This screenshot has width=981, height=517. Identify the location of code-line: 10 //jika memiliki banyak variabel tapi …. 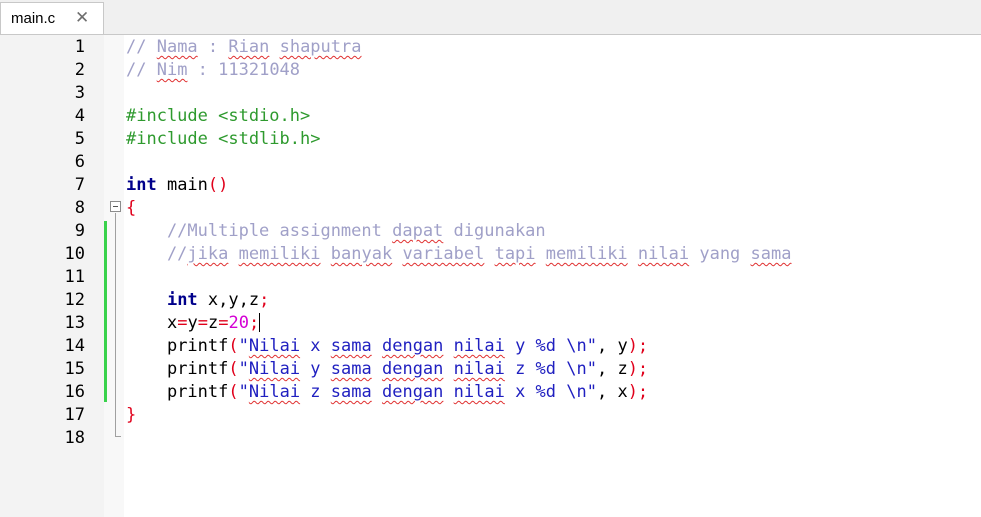
(490, 254).